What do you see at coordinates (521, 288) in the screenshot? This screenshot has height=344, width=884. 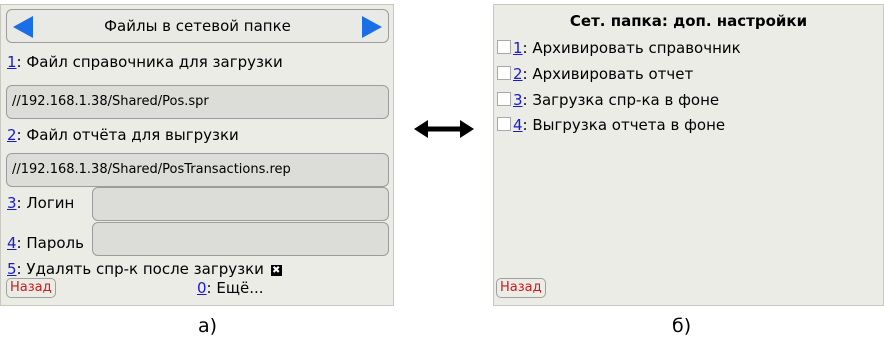 I see `back-button-b: Назад` at bounding box center [521, 288].